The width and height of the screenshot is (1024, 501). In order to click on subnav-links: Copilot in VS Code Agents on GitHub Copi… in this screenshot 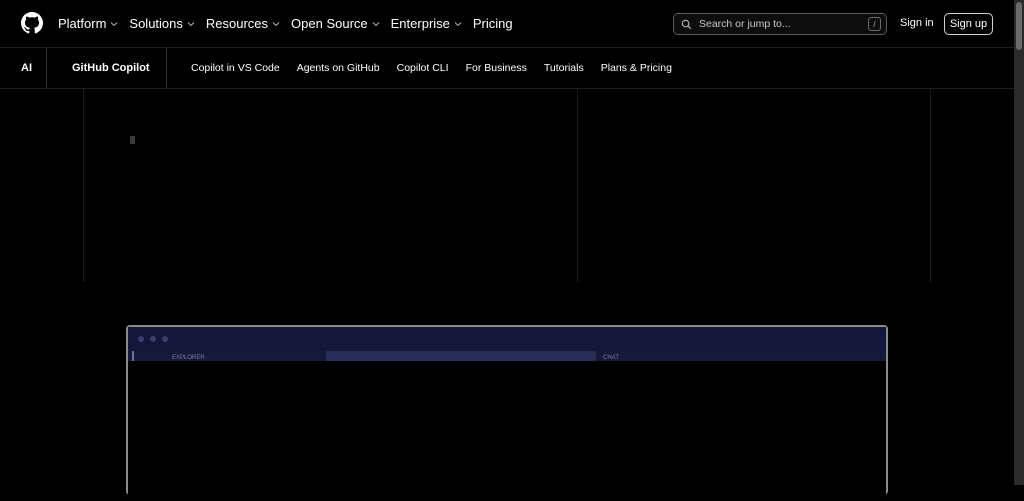, I will do `click(440, 68)`.